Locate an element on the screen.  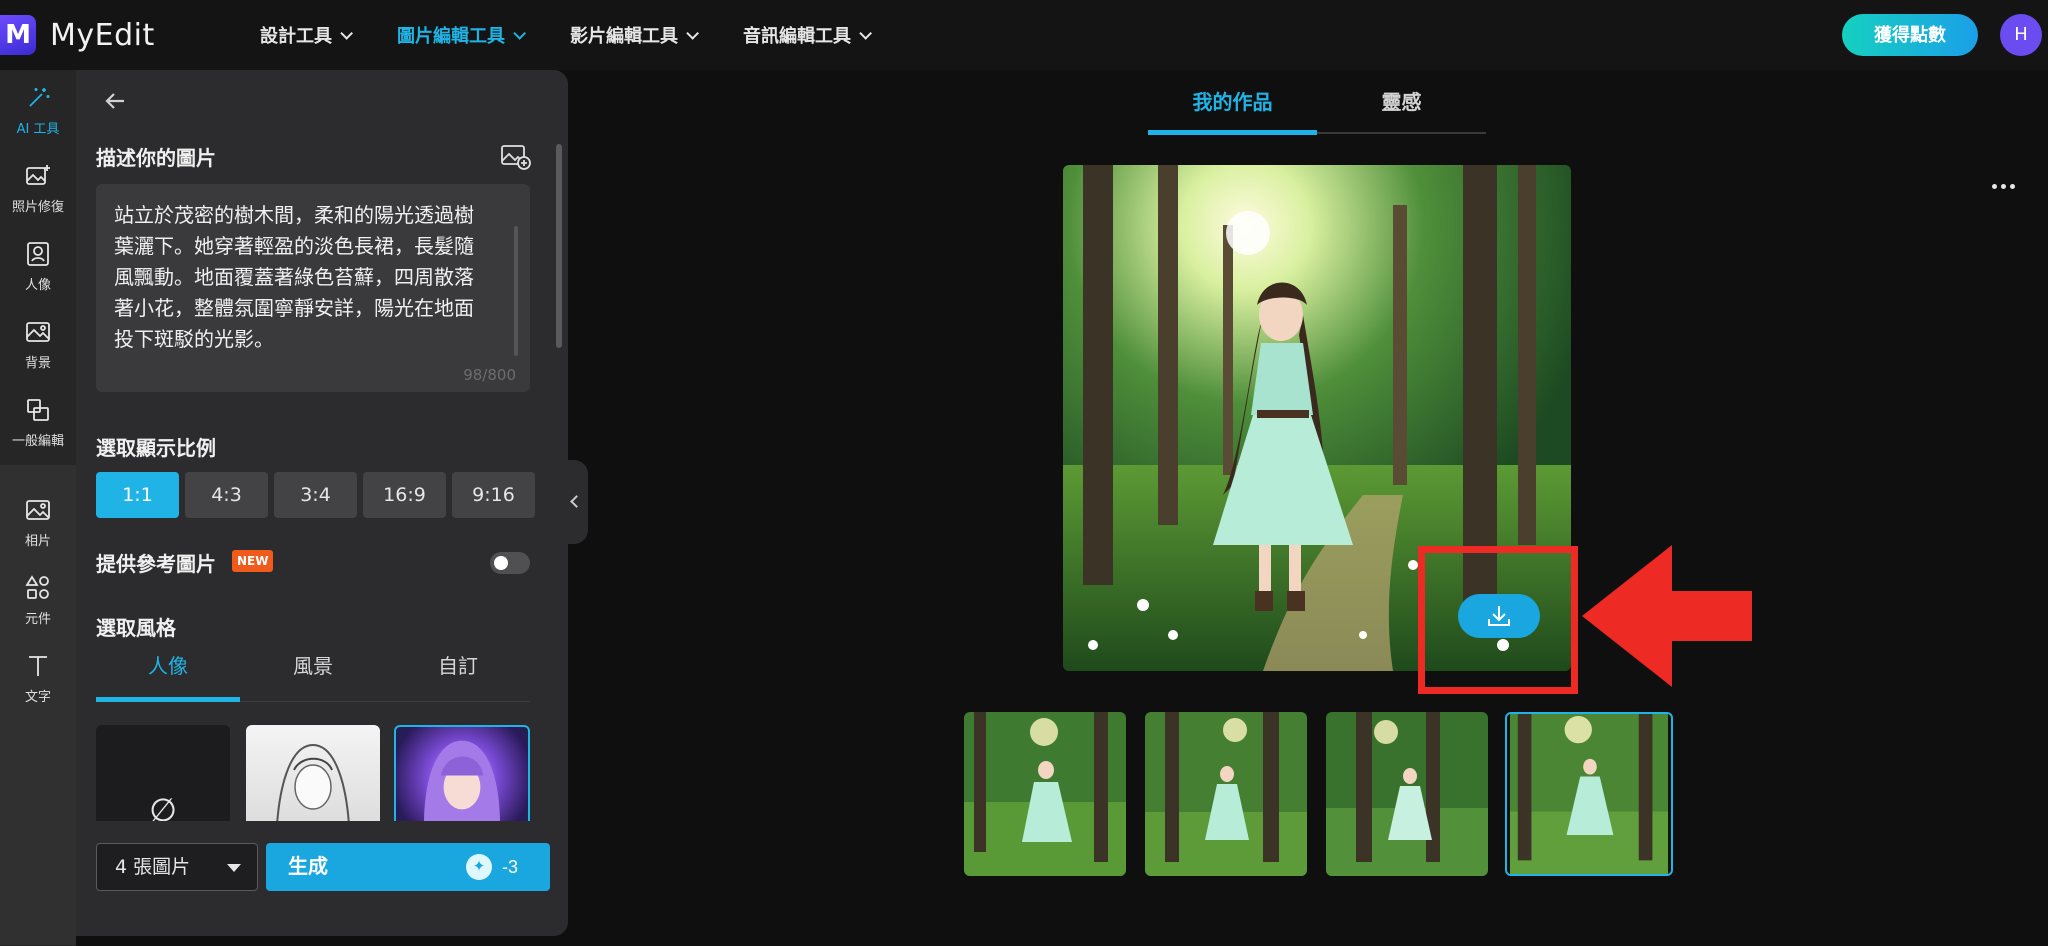
rail-item-text: 文字 is located at coordinates (38, 678).